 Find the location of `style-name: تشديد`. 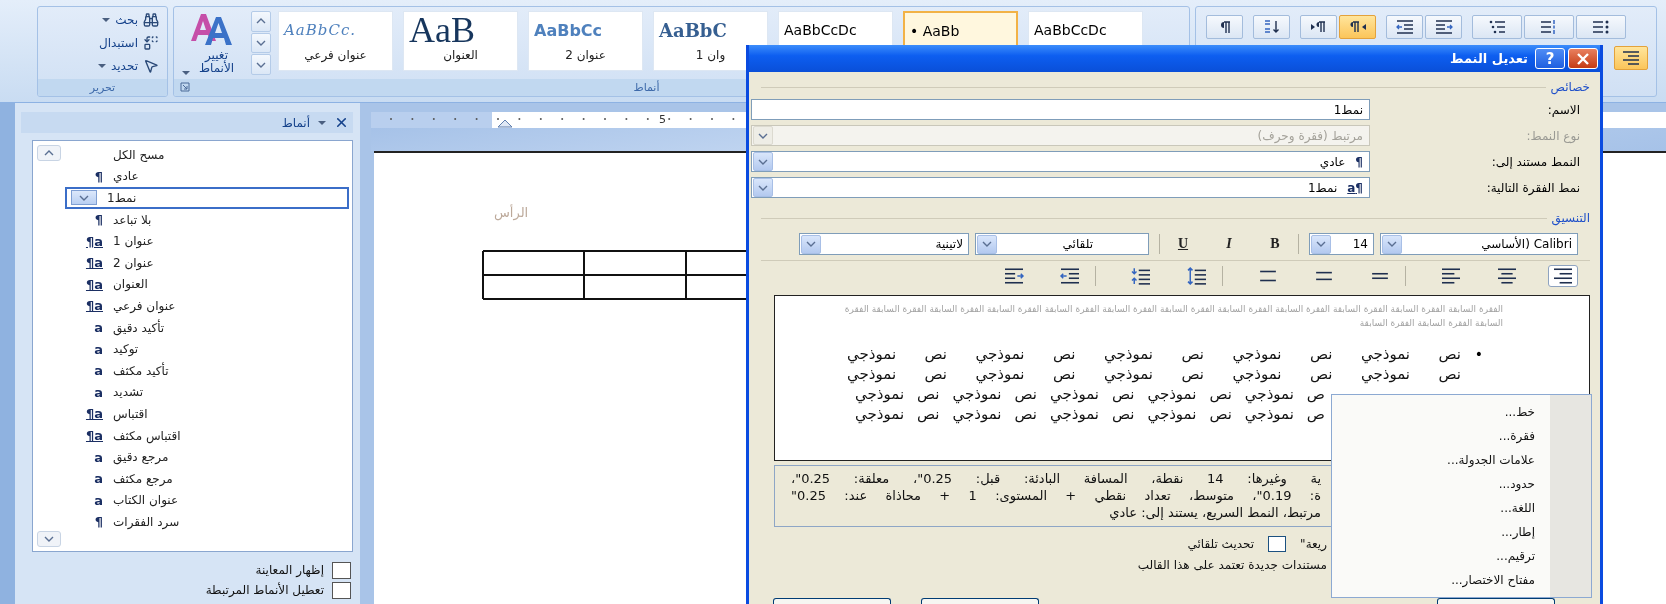

style-name: تشديد is located at coordinates (128, 392).